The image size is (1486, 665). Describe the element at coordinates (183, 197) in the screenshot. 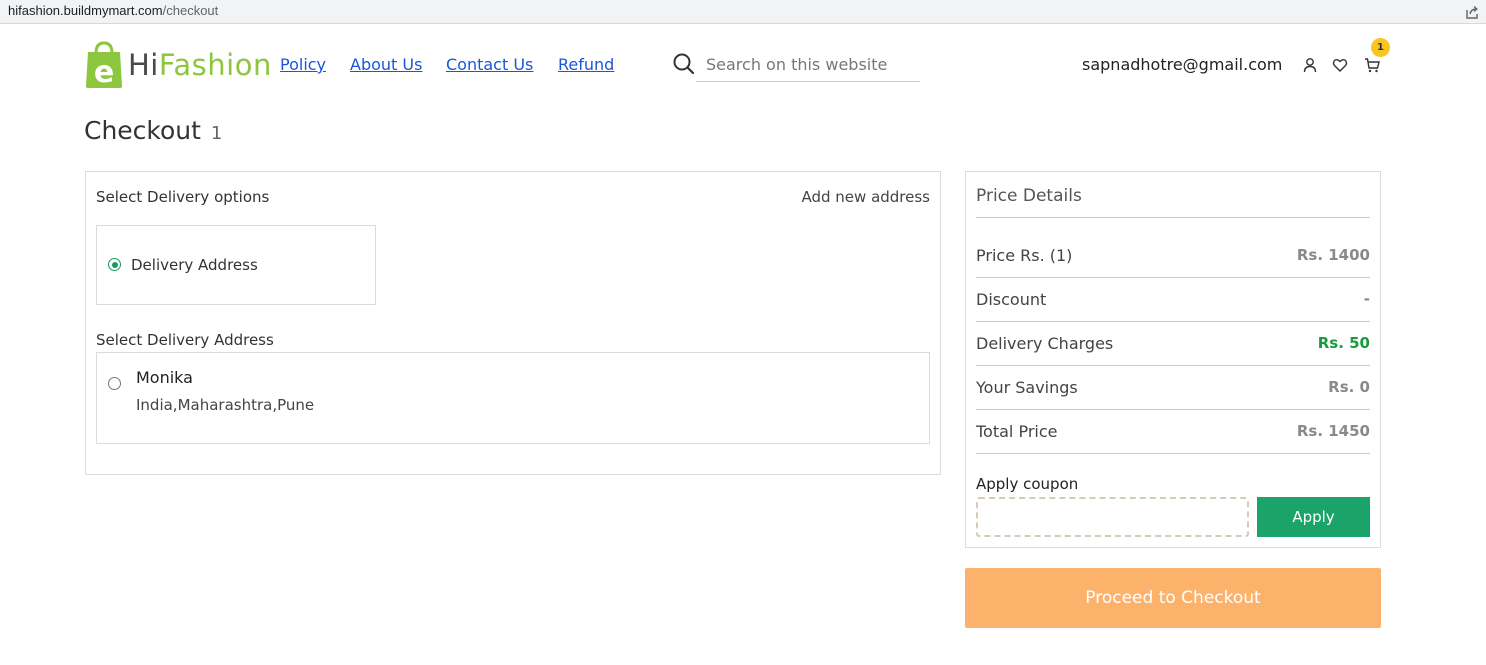

I see `delivery-options-heading: Select Delivery options` at that location.